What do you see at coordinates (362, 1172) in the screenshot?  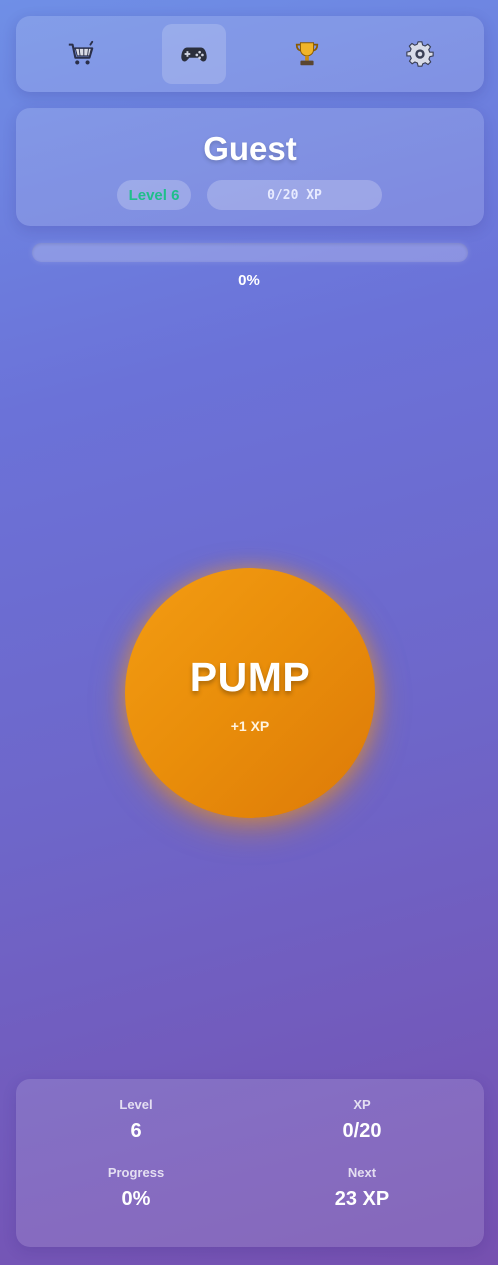 I see `stat-label: Next` at bounding box center [362, 1172].